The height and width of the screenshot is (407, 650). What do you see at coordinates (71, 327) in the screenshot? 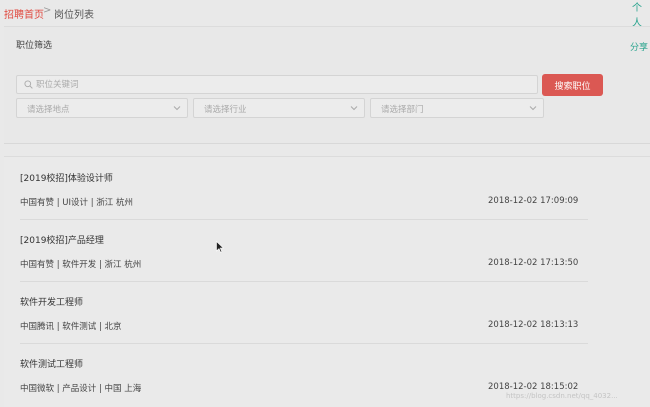
I see `job-meta: 中国腾讯 | 软件测试 | 北京` at bounding box center [71, 327].